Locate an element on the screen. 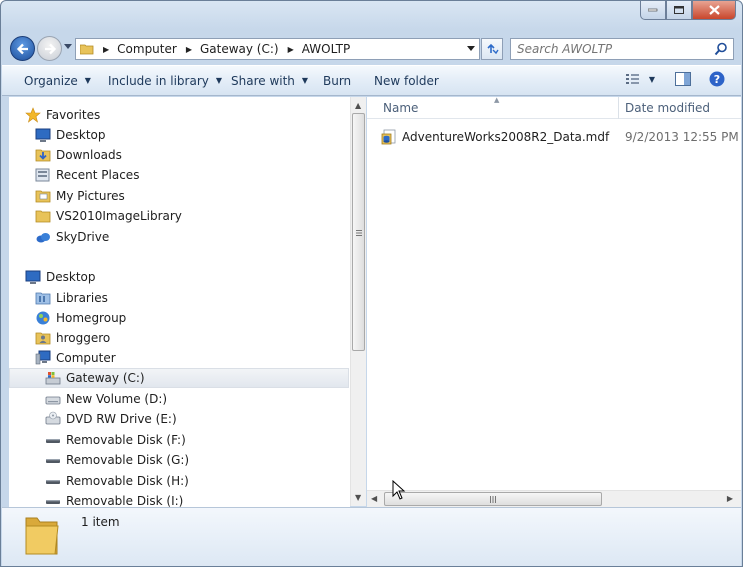 Image resolution: width=743 pixels, height=567 pixels. caption-buttons is located at coordinates (688, 11).